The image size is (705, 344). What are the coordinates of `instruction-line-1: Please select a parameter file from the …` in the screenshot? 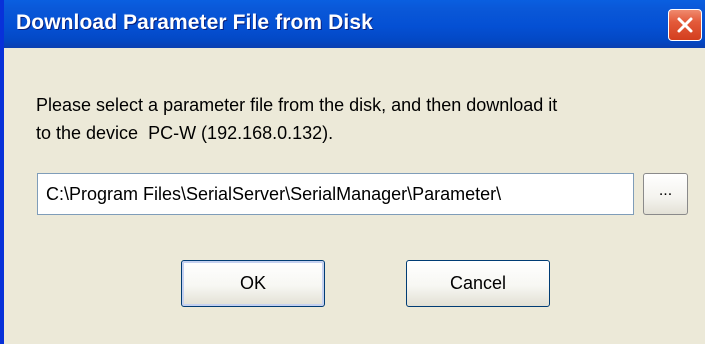 It's located at (297, 105).